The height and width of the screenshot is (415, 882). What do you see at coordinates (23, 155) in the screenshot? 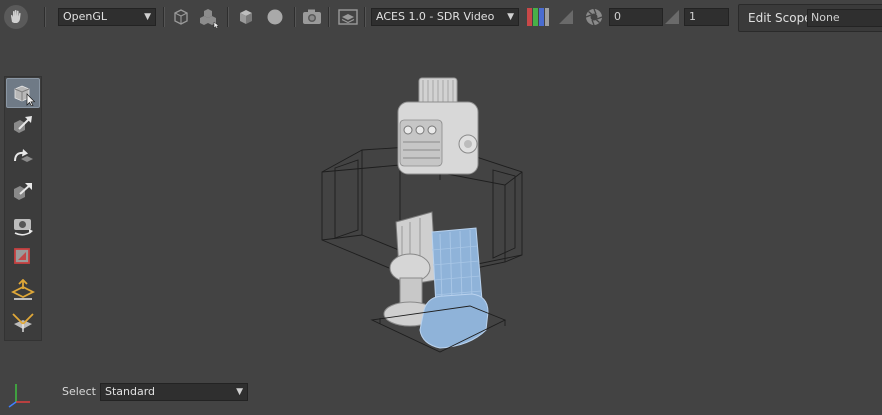
I see `rotate-arrow-icon` at bounding box center [23, 155].